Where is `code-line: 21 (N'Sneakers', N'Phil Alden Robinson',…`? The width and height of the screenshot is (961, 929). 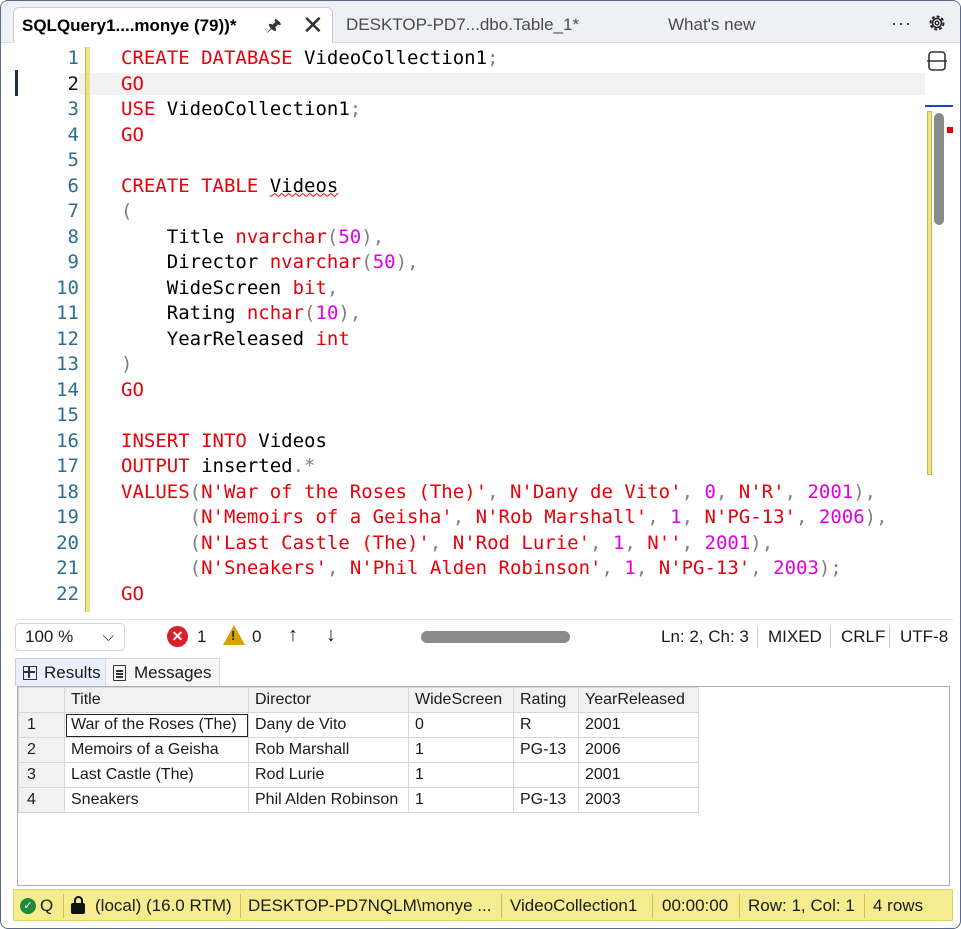
code-line: 21 (N'Sneakers', N'Phil Alden Robinson',… is located at coordinates (465, 569).